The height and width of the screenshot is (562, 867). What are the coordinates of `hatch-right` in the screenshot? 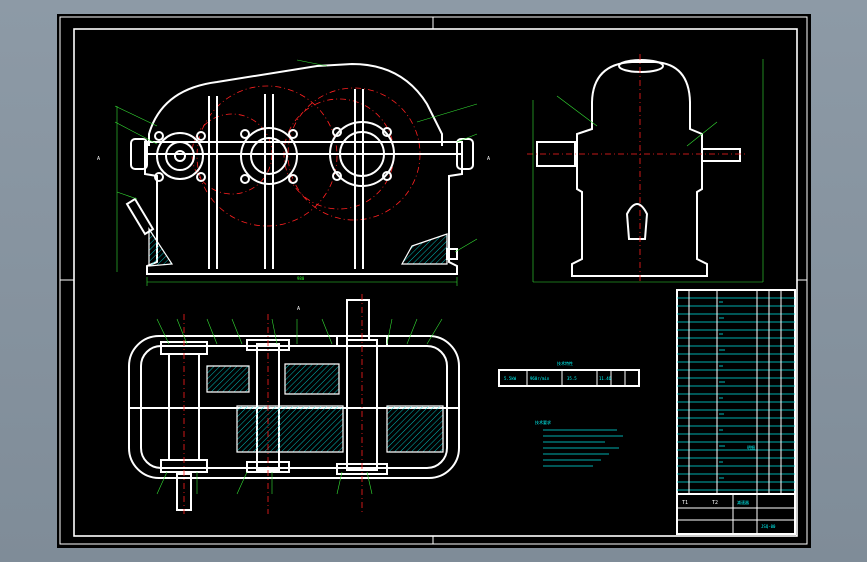 It's located at (424, 249).